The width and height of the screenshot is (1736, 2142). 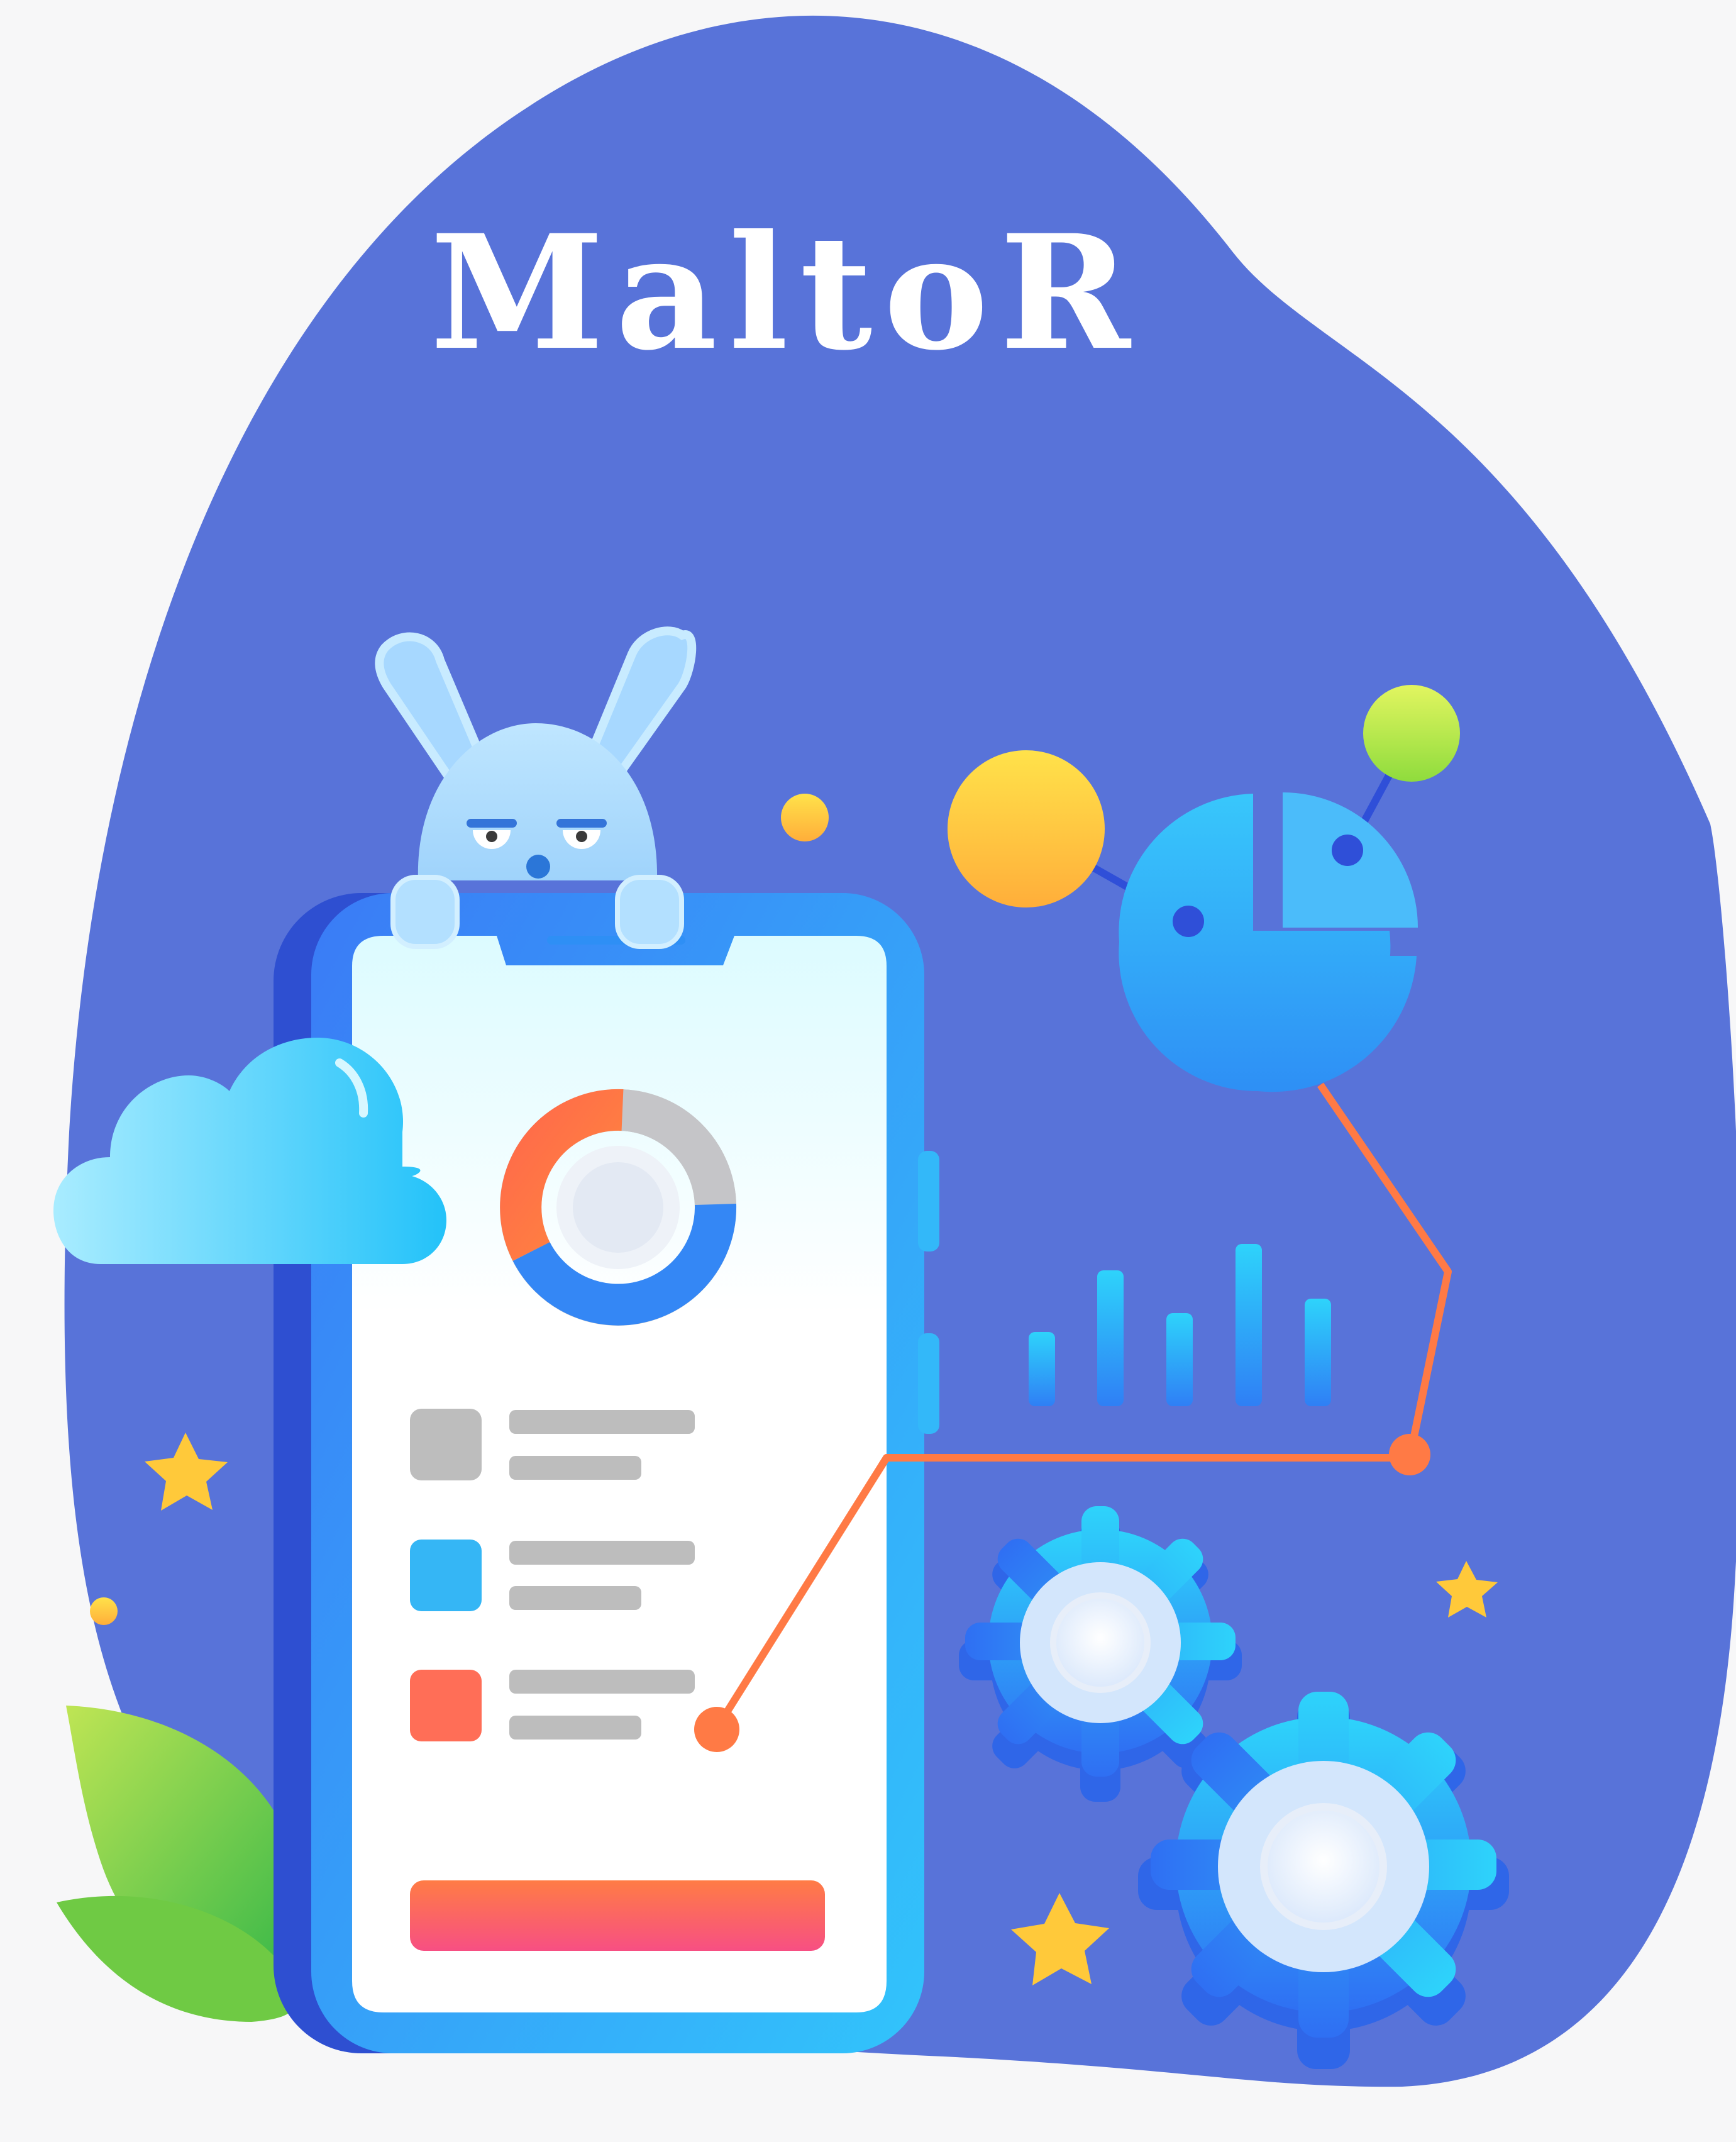 What do you see at coordinates (617, 1915) in the screenshot?
I see `screen-action-bar` at bounding box center [617, 1915].